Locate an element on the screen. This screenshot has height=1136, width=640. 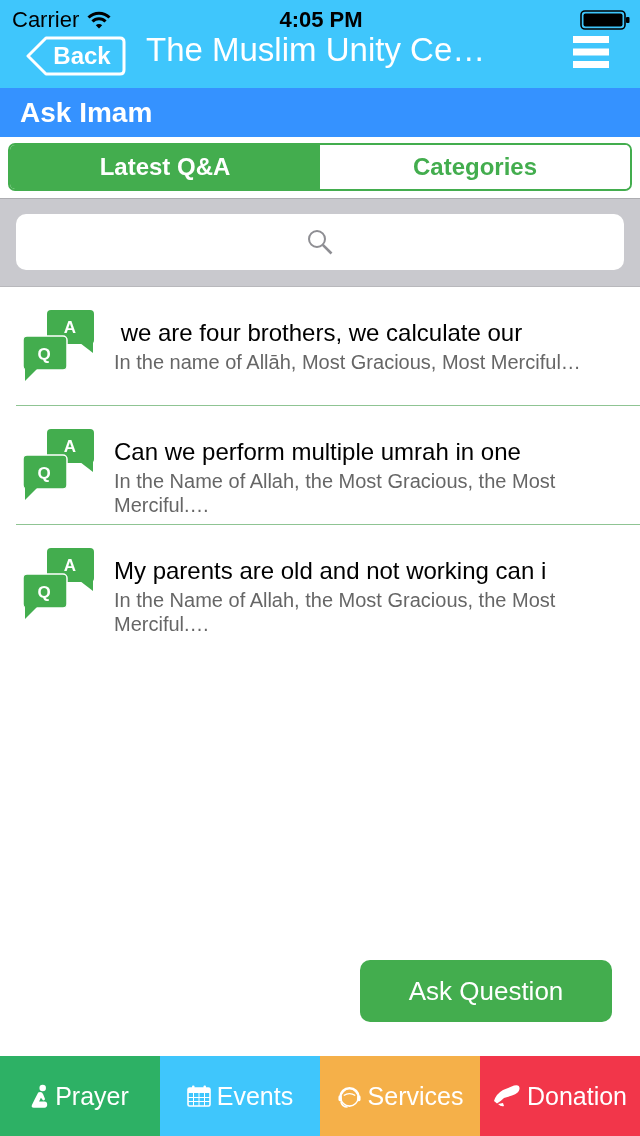
section-title: Ask Imam is located at coordinates (86, 112).